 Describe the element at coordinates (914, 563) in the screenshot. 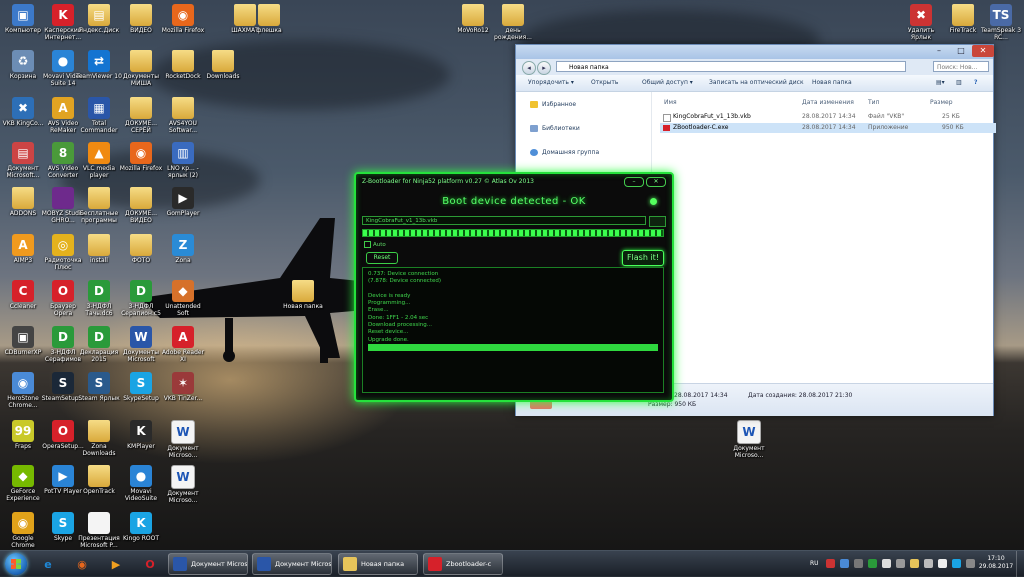

I see `tray-folder-icon` at that location.